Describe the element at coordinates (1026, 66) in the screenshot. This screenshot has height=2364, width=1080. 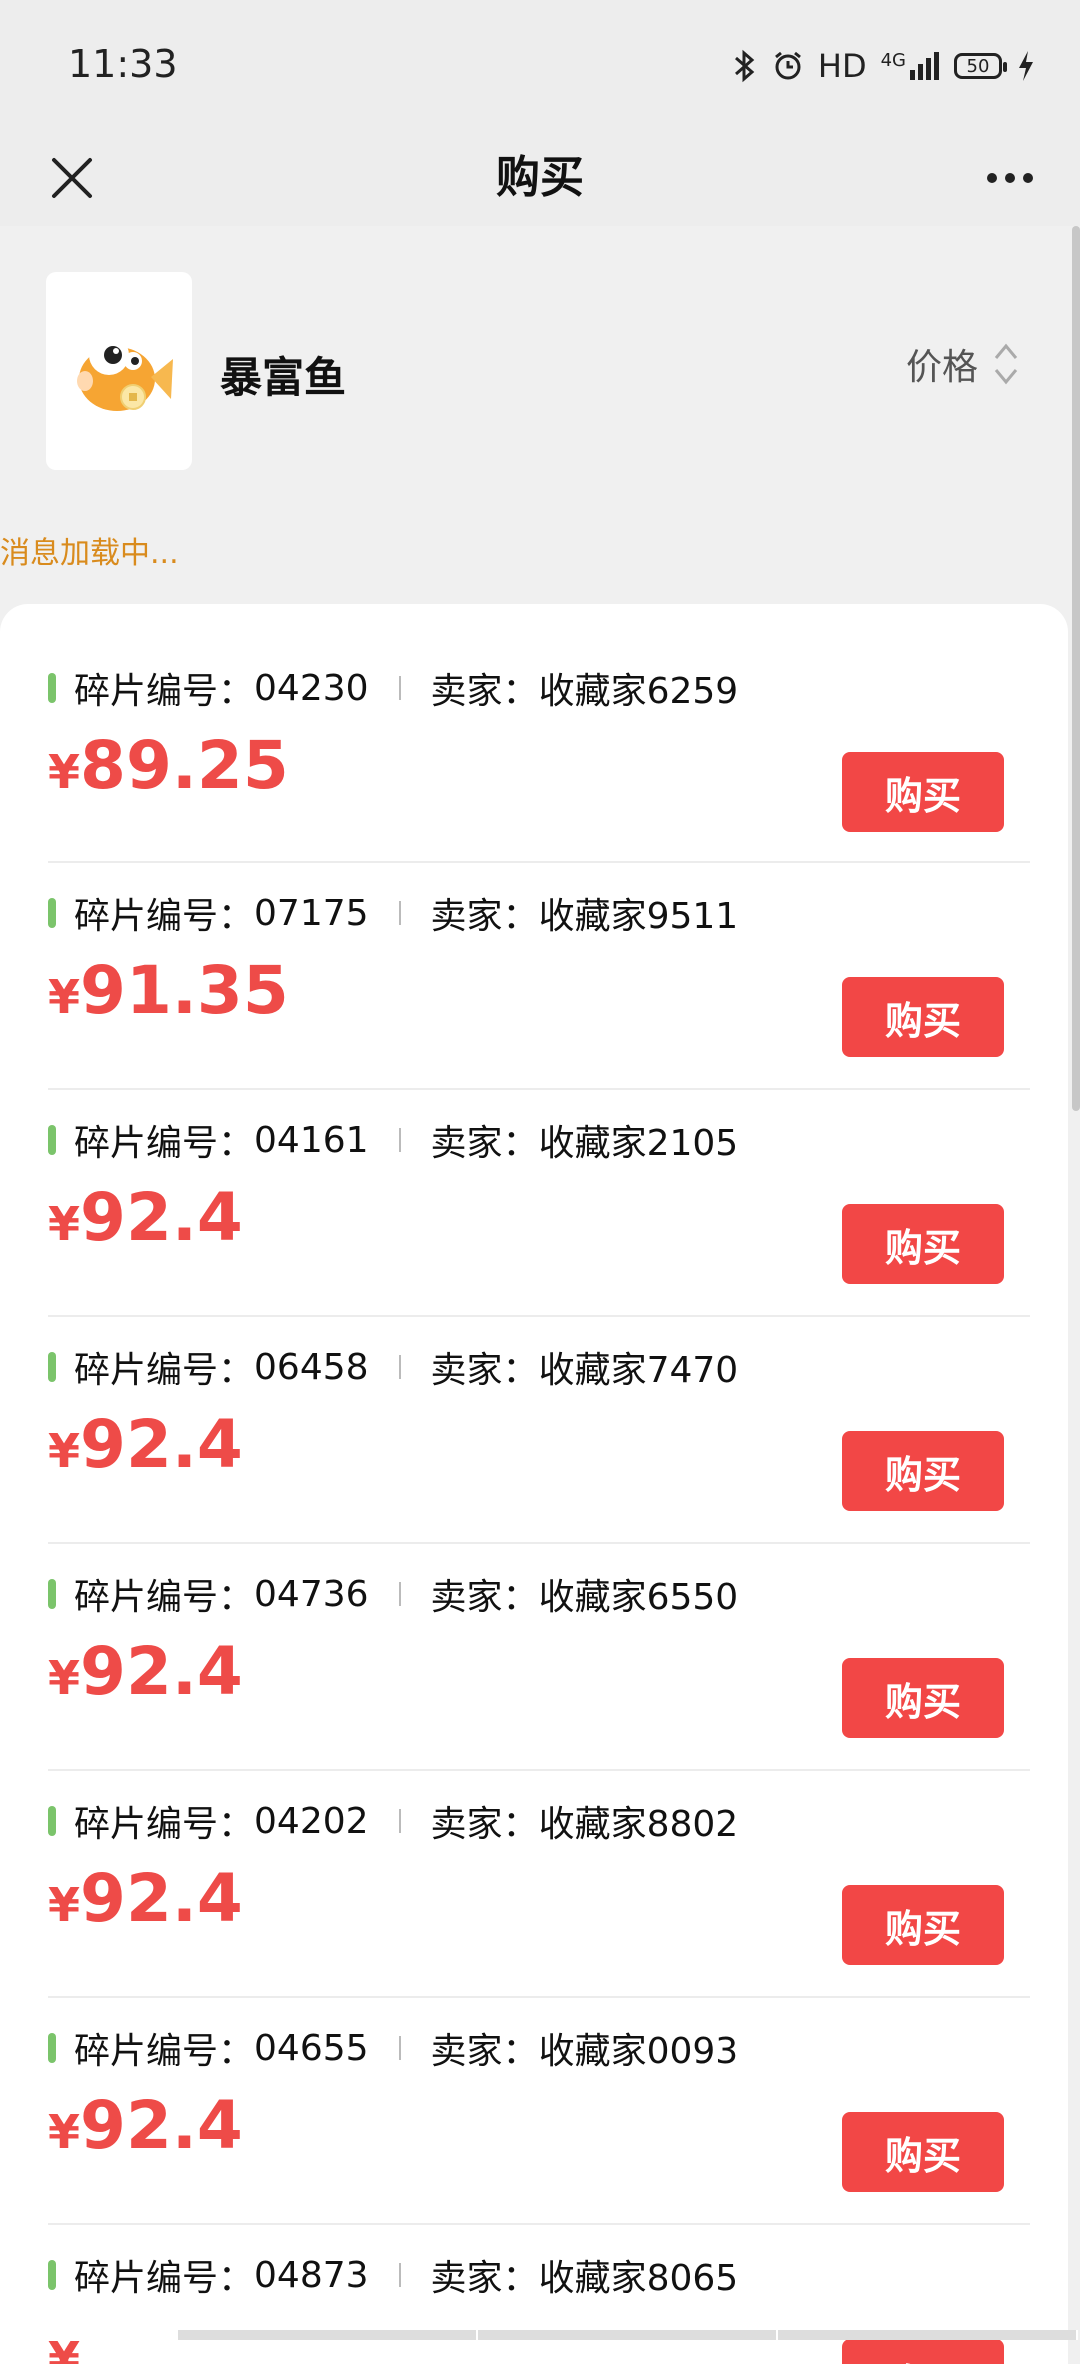
I see `charging-icon` at that location.